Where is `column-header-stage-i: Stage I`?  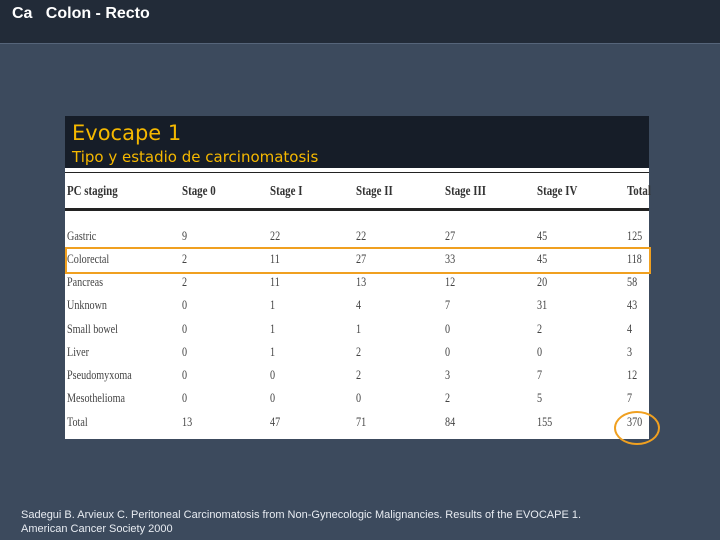
column-header-stage-i: Stage I is located at coordinates (286, 191).